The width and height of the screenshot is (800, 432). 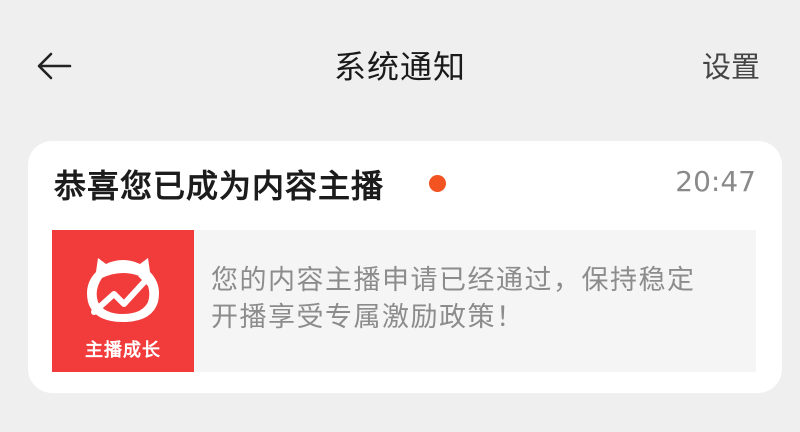 What do you see at coordinates (368, 317) in the screenshot?
I see `message-line-2: 开播享受专属激励政策！` at bounding box center [368, 317].